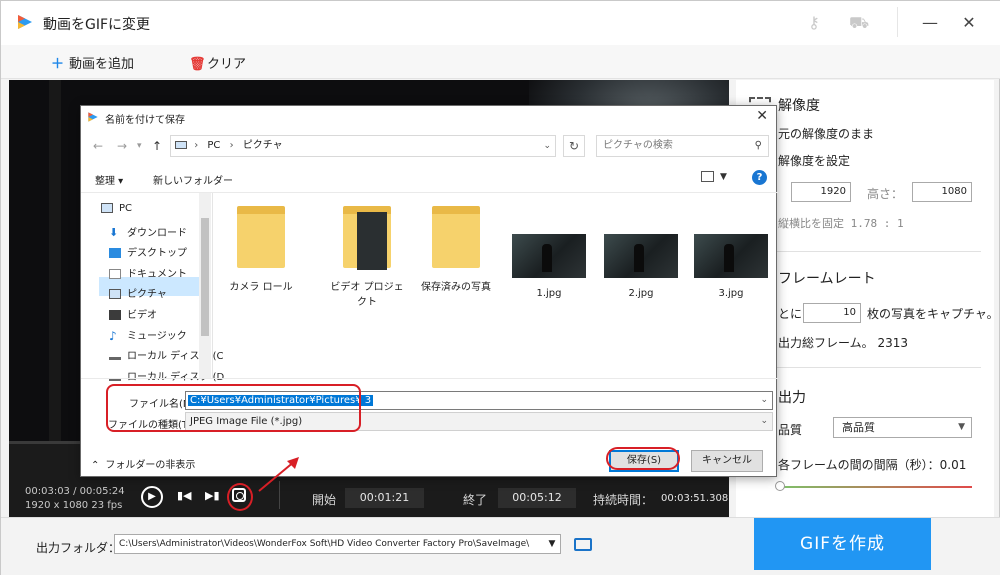 The width and height of the screenshot is (1000, 575). Describe the element at coordinates (261, 287) in the screenshot. I see `file-name: カメラ ロール` at that location.